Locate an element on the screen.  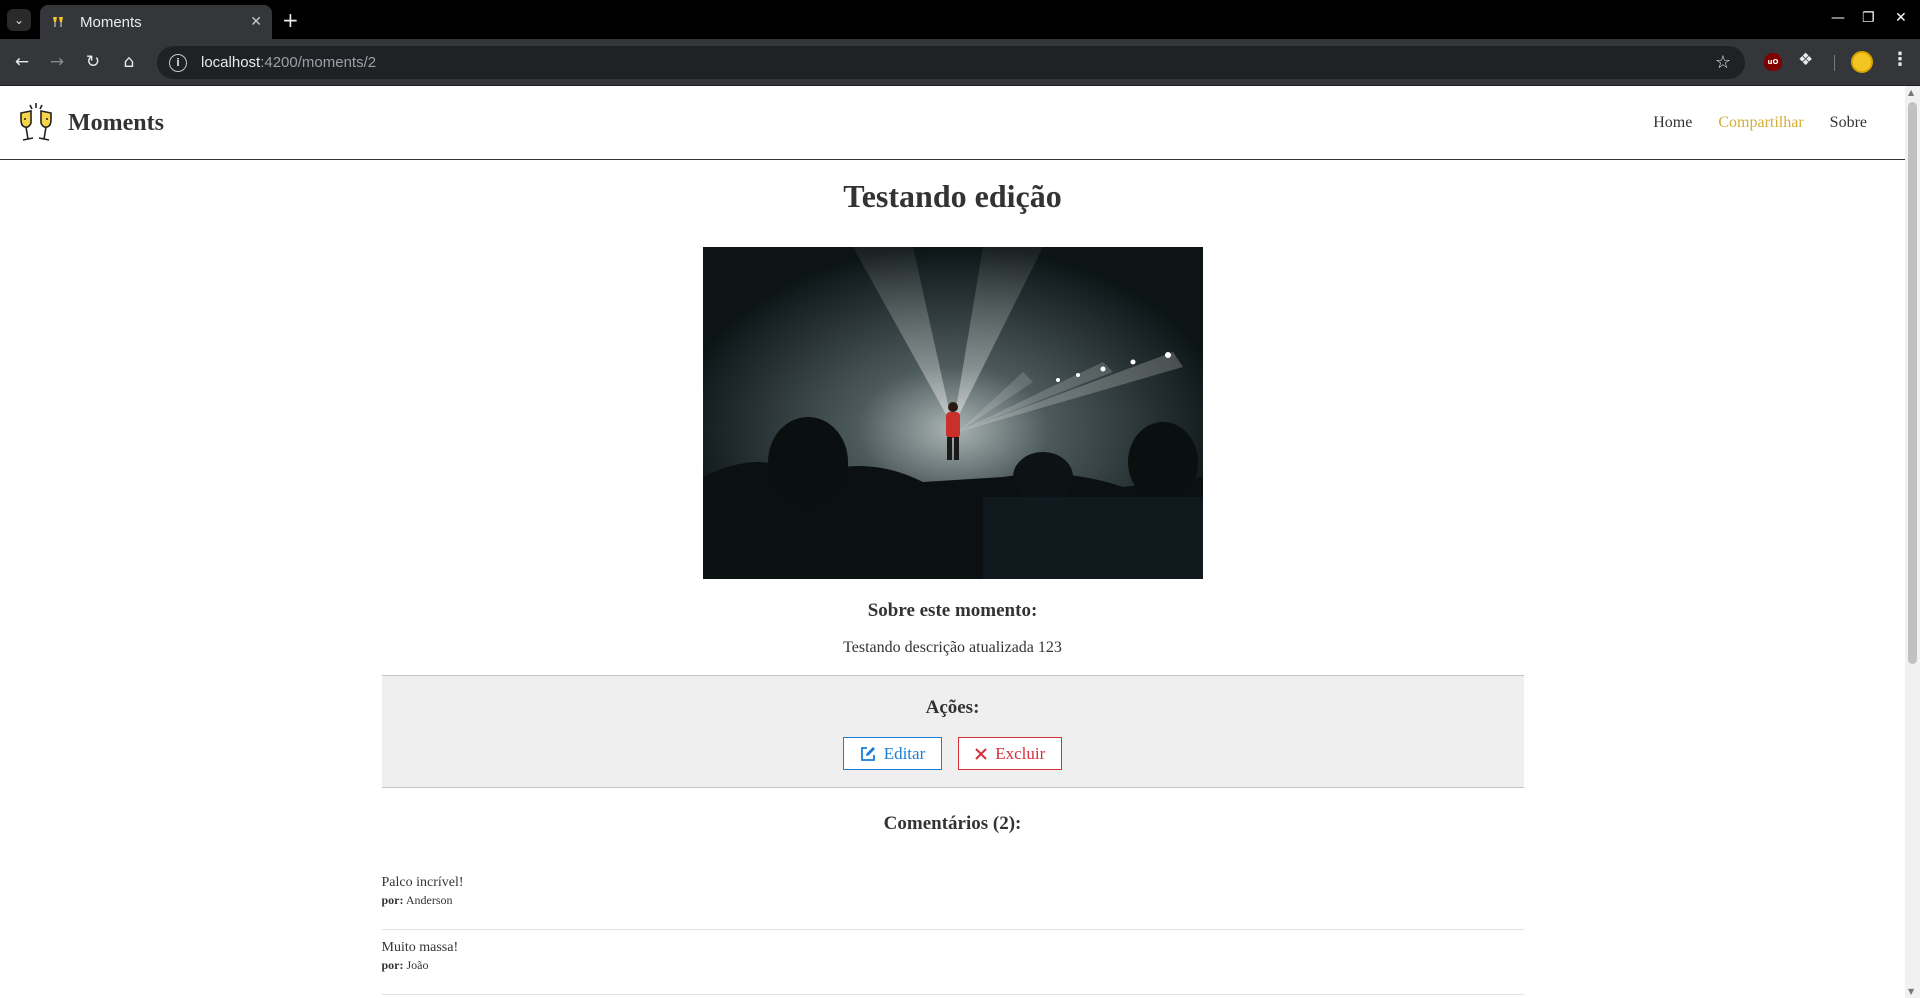
page-scrollbar: ▲ ▼ is located at coordinates (1912, 542).